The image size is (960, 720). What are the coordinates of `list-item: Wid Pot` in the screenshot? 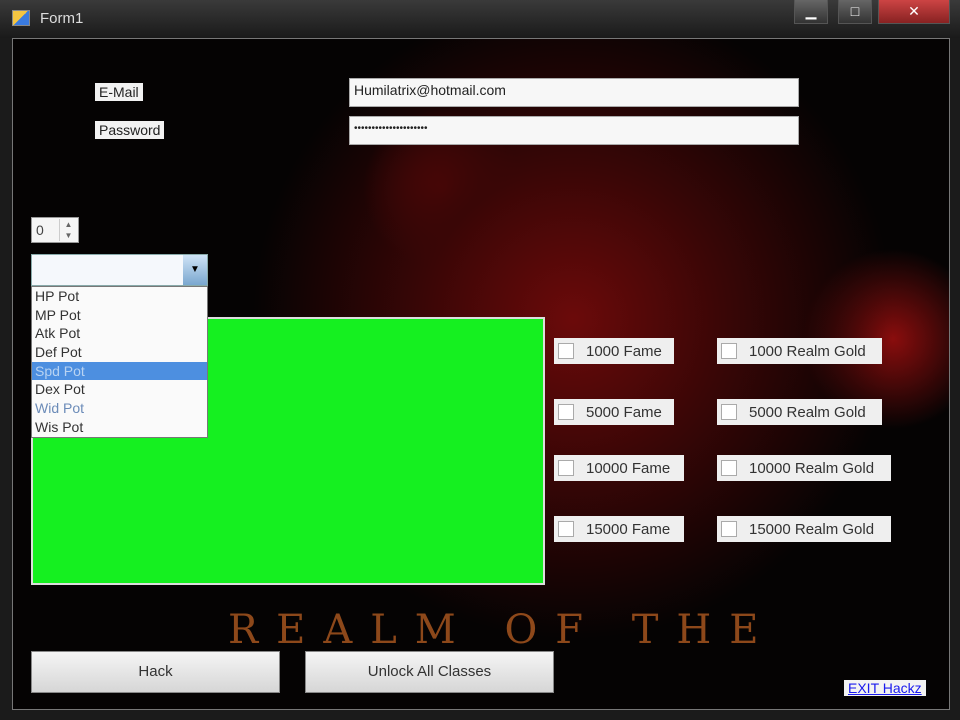 It's located at (119, 408).